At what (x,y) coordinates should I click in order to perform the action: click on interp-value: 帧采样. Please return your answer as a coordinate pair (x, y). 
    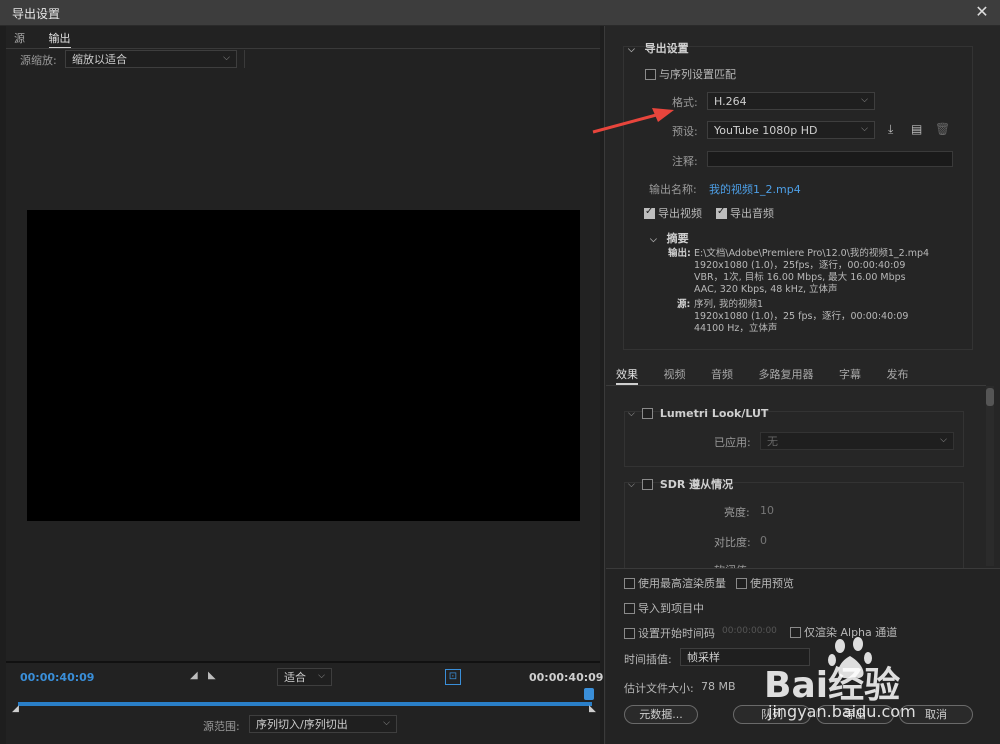
    Looking at the image, I should click on (703, 657).